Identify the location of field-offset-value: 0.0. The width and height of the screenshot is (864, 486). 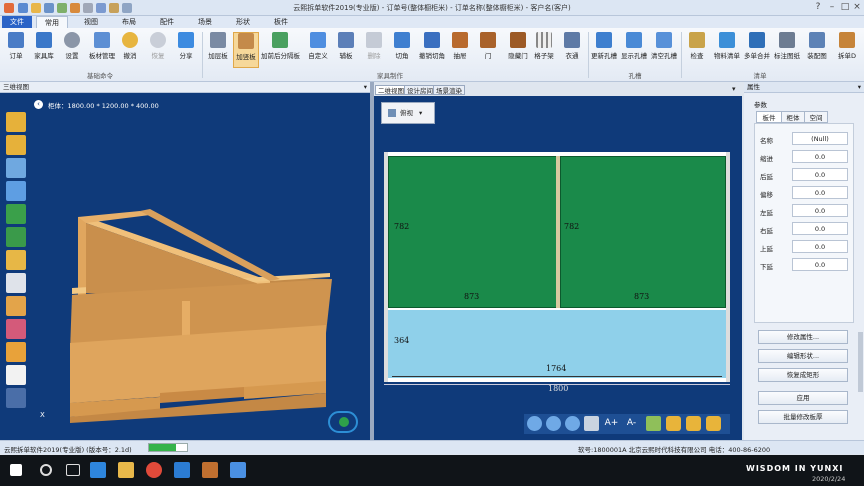
(820, 192).